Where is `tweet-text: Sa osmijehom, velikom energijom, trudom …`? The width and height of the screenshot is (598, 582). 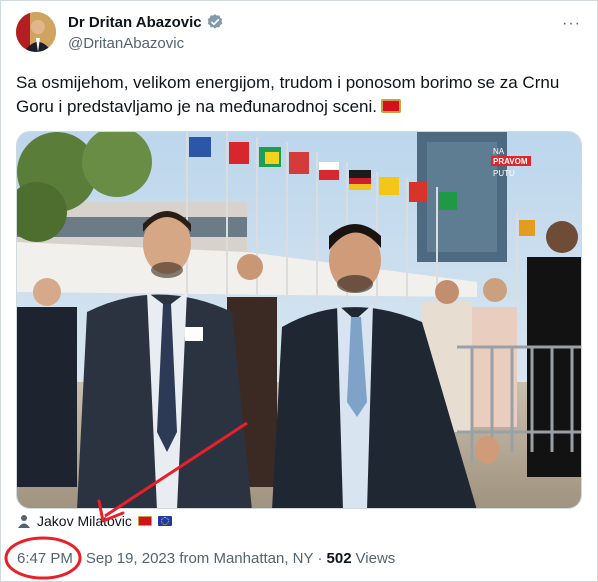 tweet-text: Sa osmijehom, velikom energijom, trudom … is located at coordinates (296, 95).